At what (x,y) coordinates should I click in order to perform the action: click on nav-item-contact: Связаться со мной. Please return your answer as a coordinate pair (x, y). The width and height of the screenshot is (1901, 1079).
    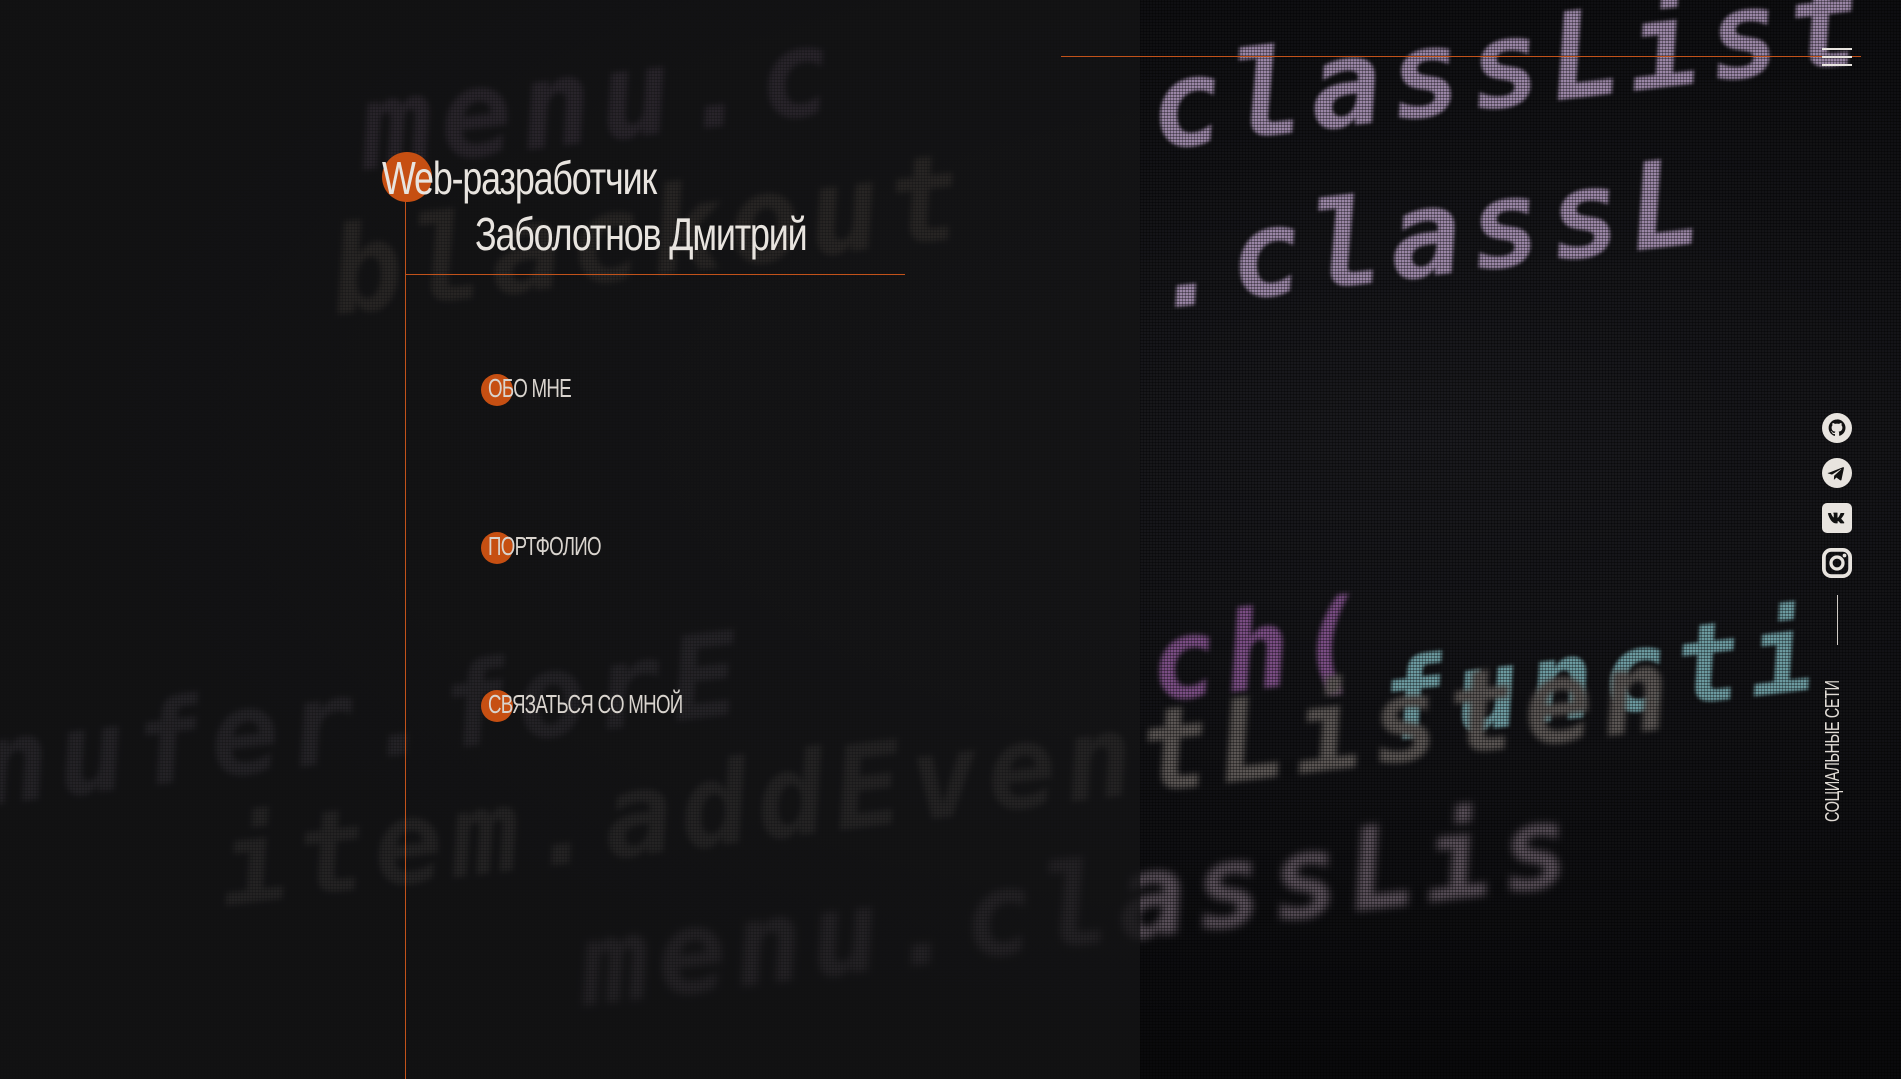
    Looking at the image, I should click on (585, 704).